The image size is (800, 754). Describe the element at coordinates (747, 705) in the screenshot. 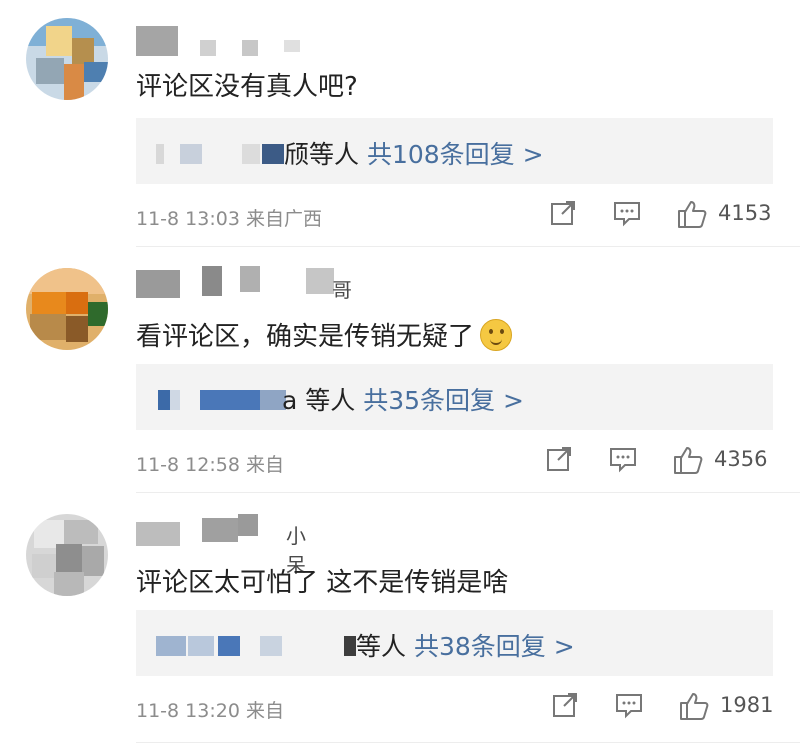

I see `like-count: 1981` at that location.